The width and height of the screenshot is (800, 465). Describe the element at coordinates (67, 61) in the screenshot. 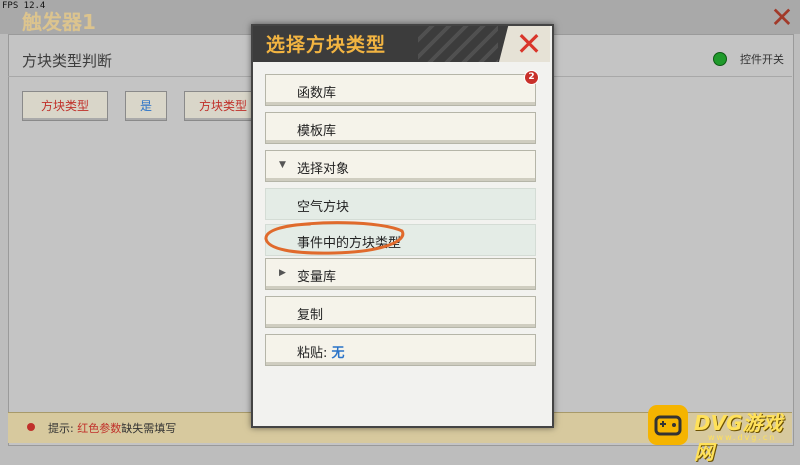

I see `section-title: 方块类型判断` at that location.